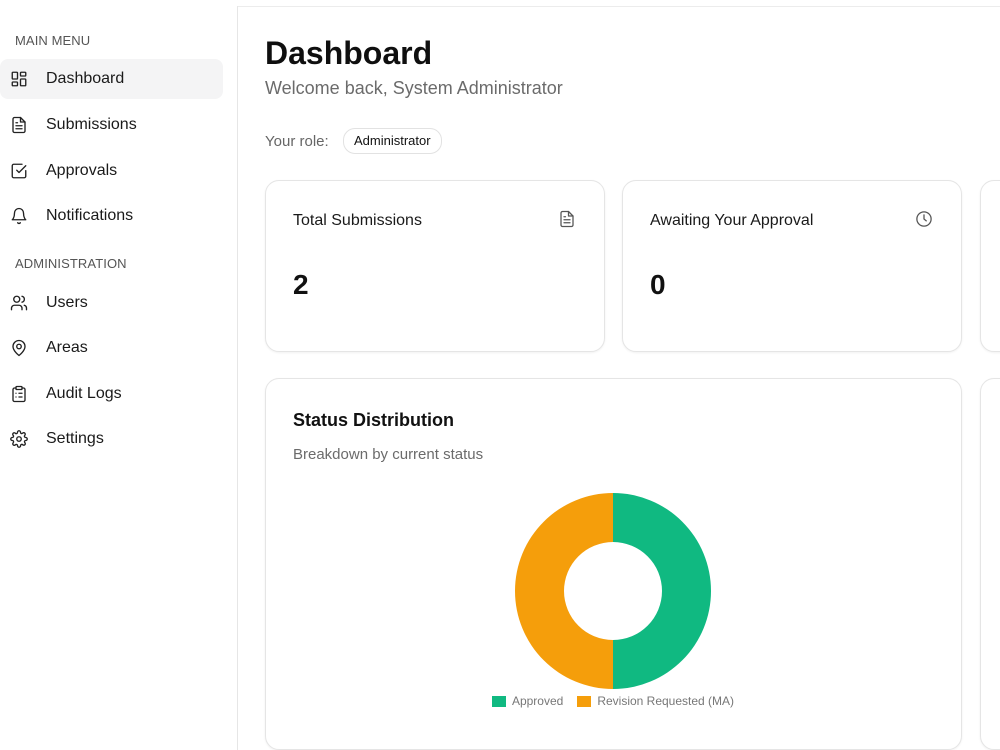 This screenshot has height=750, width=1000. Describe the element at coordinates (19, 303) in the screenshot. I see `users-icon` at that location.